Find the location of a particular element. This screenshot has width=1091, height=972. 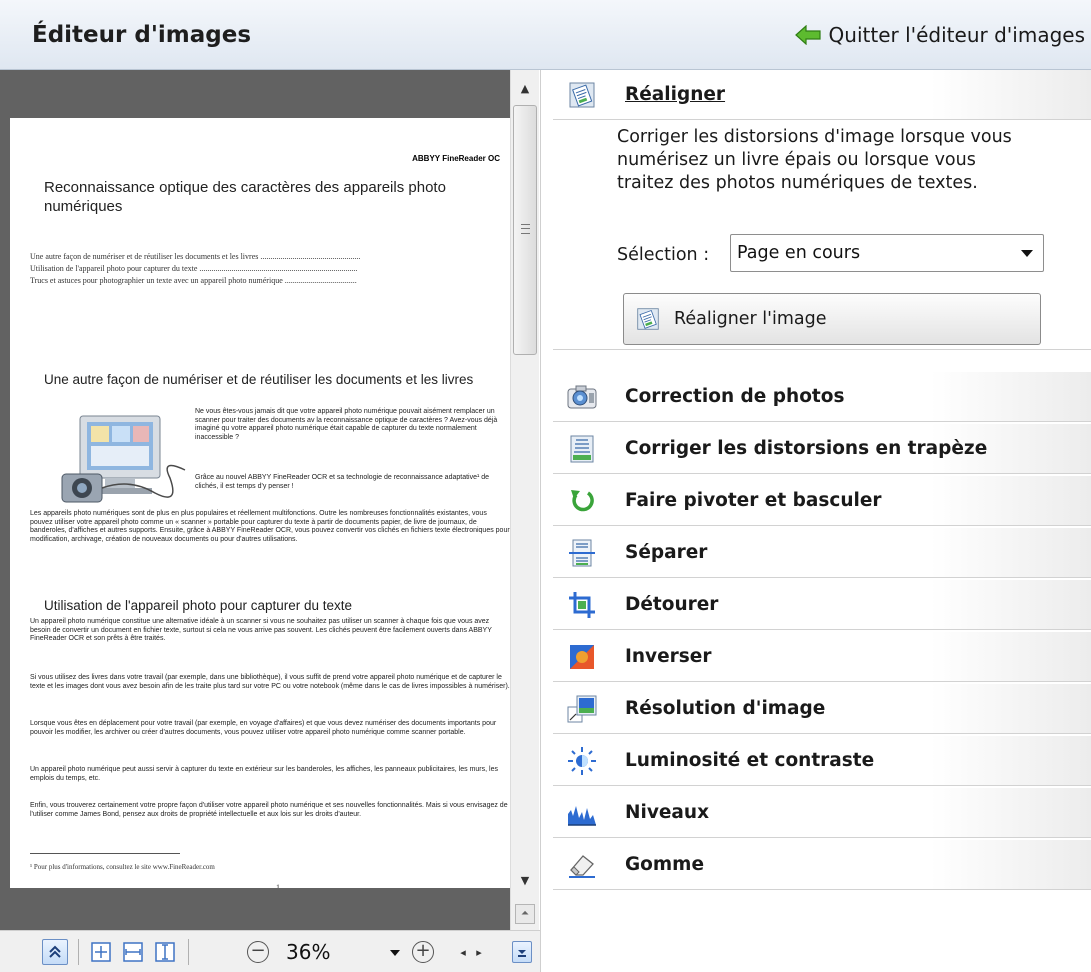

section-label: Correction de photos is located at coordinates (735, 396).